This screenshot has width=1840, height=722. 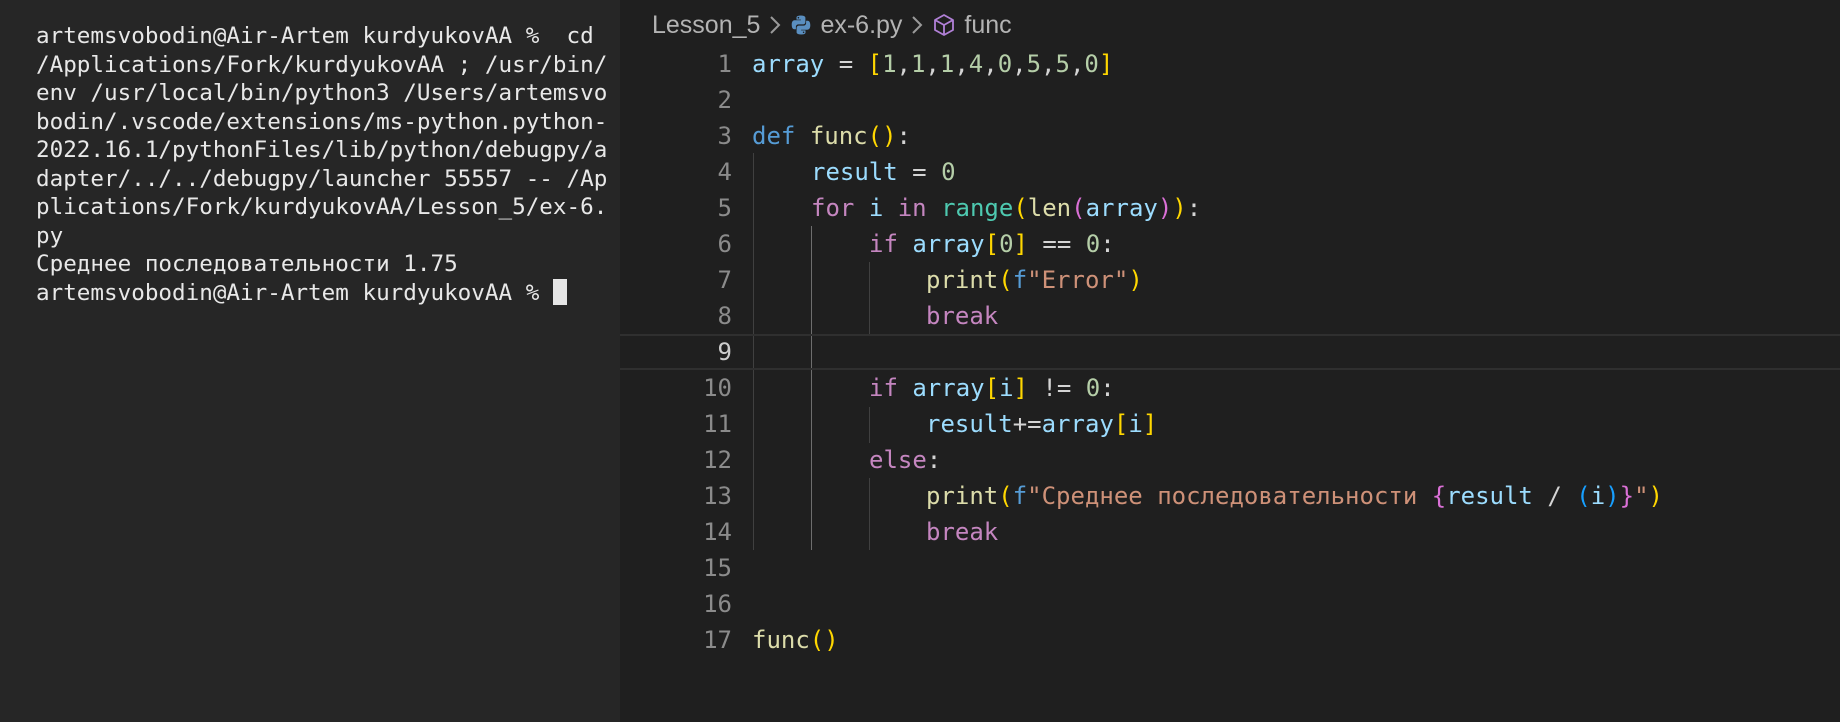 I want to click on code-line: 6 if array[0] == 0:, so click(x=1230, y=244).